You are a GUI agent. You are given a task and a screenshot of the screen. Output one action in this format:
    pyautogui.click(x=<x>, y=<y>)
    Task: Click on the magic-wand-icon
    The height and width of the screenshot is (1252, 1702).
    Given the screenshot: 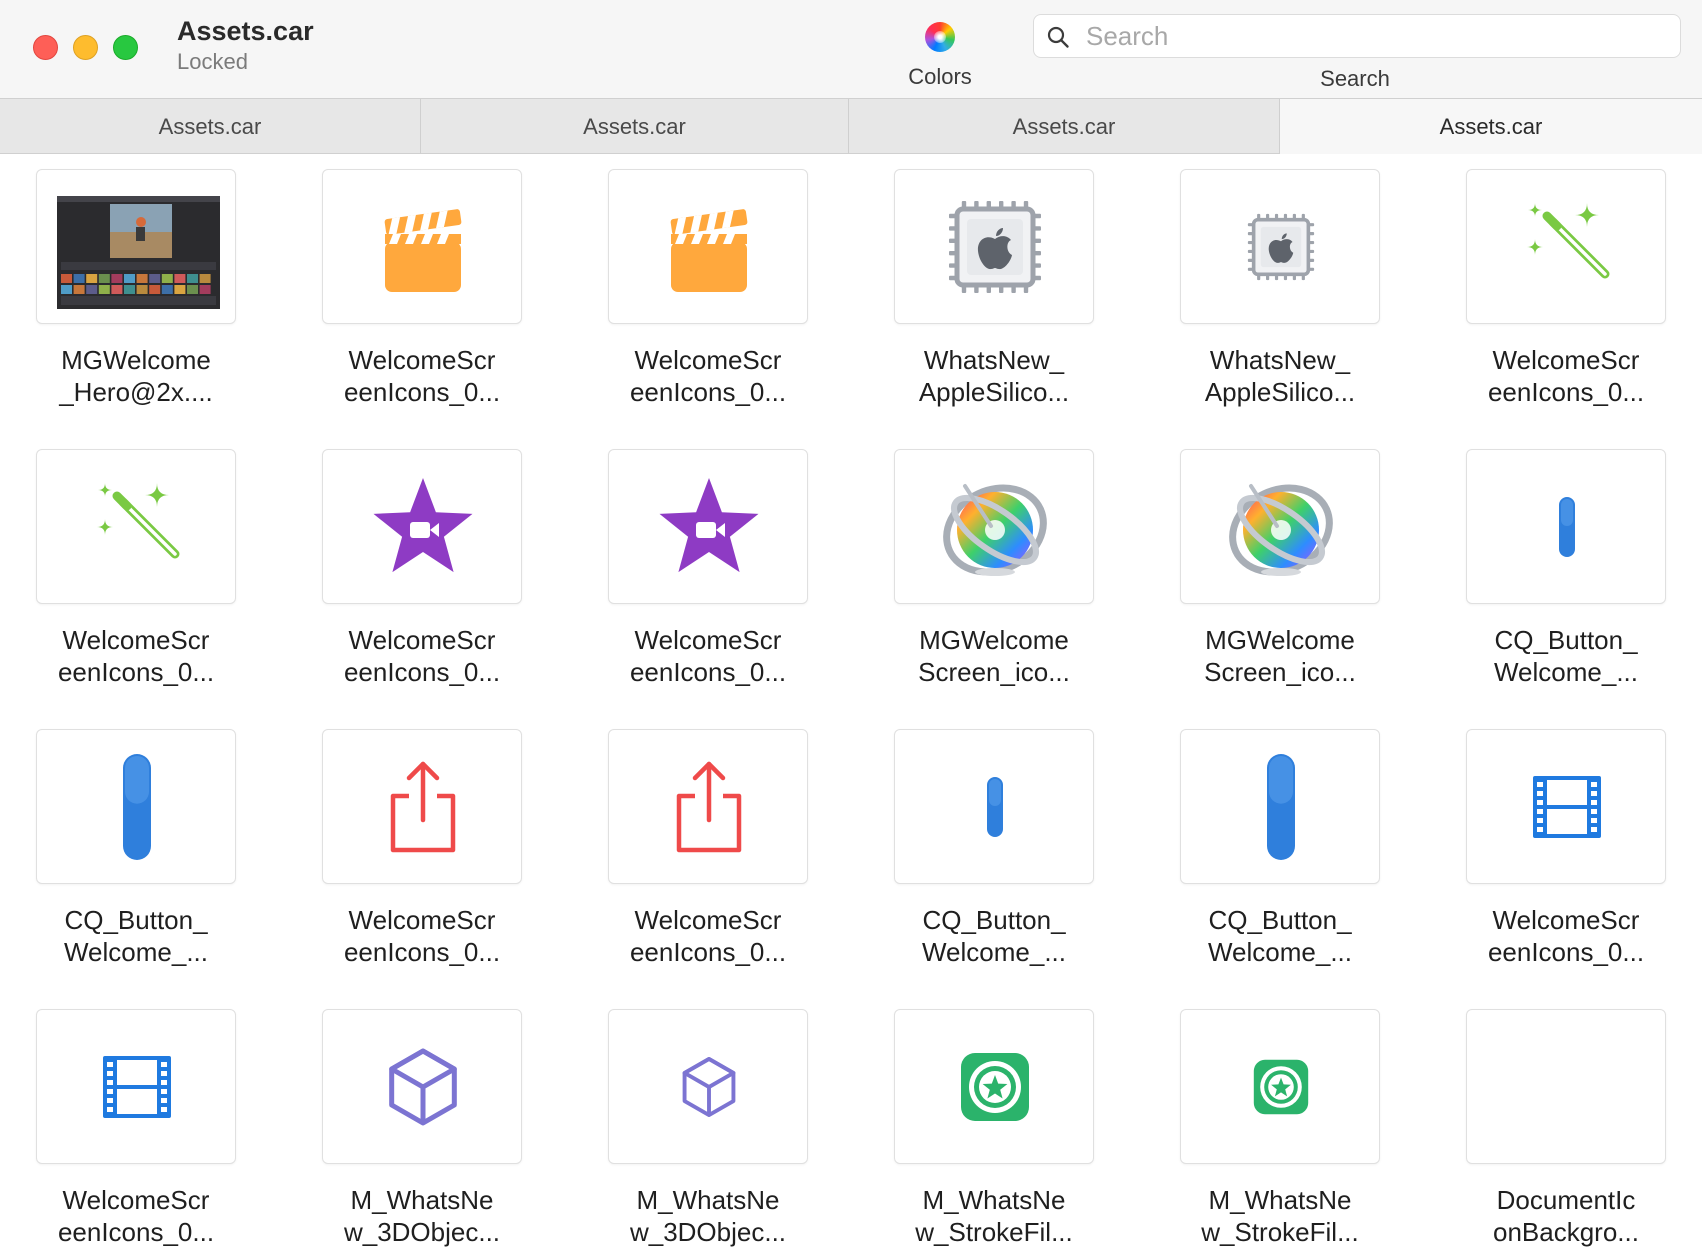 What is the action you would take?
    pyautogui.click(x=1568, y=241)
    